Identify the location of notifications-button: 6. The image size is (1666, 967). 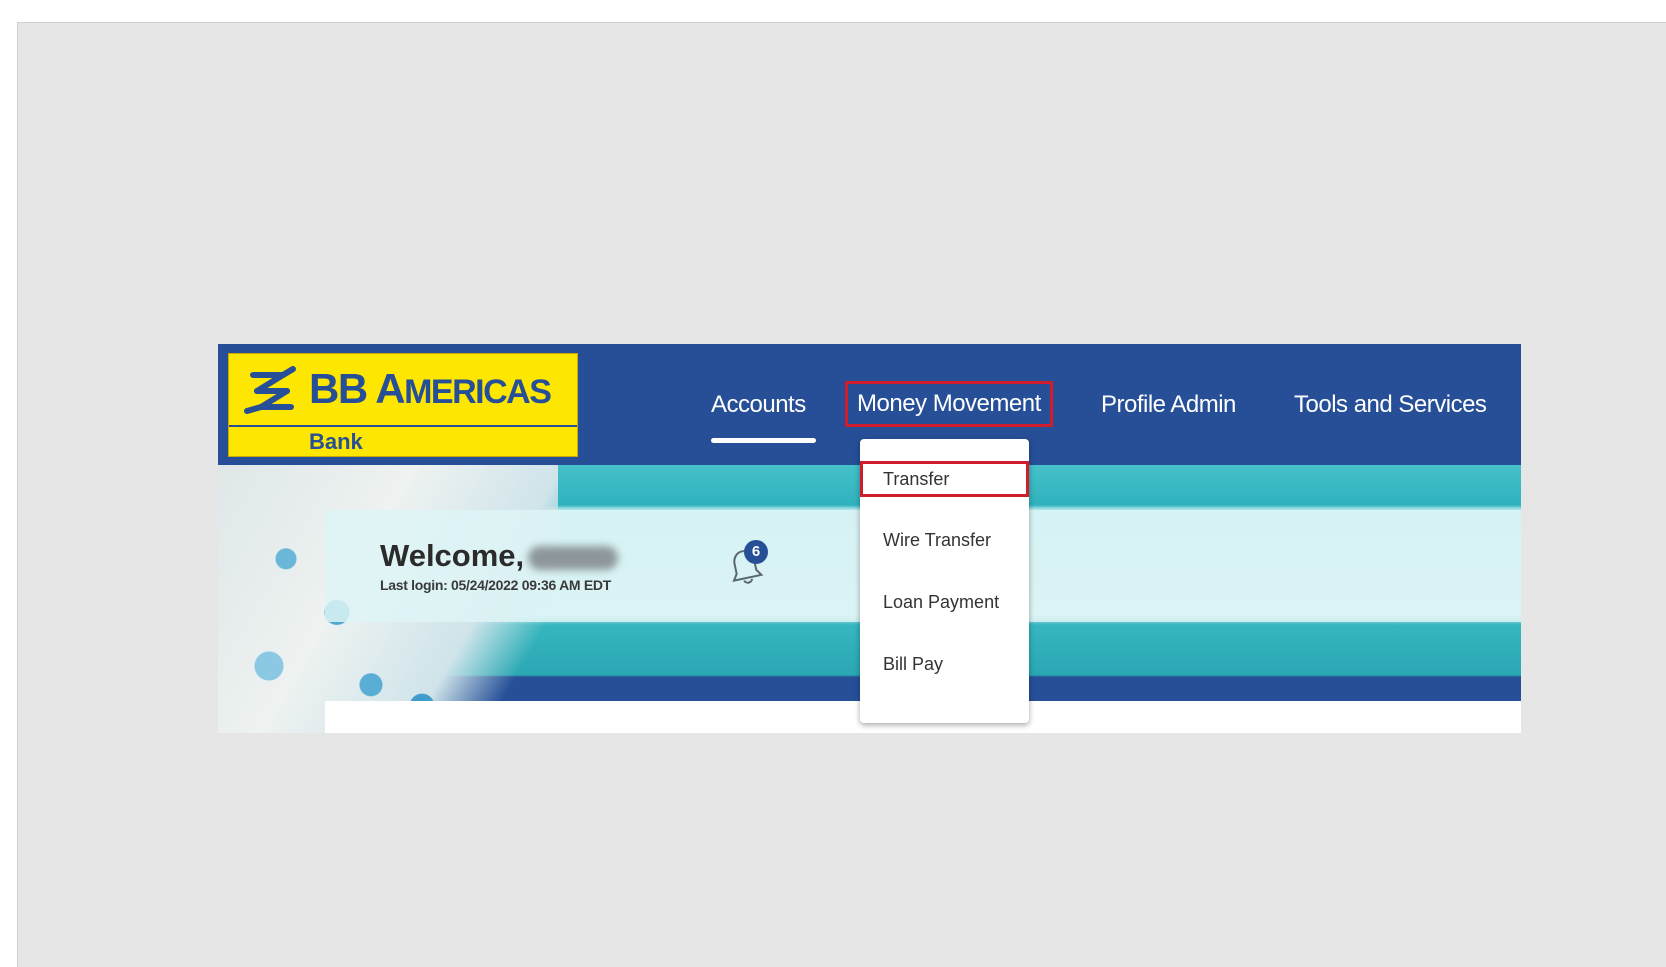
(747, 563).